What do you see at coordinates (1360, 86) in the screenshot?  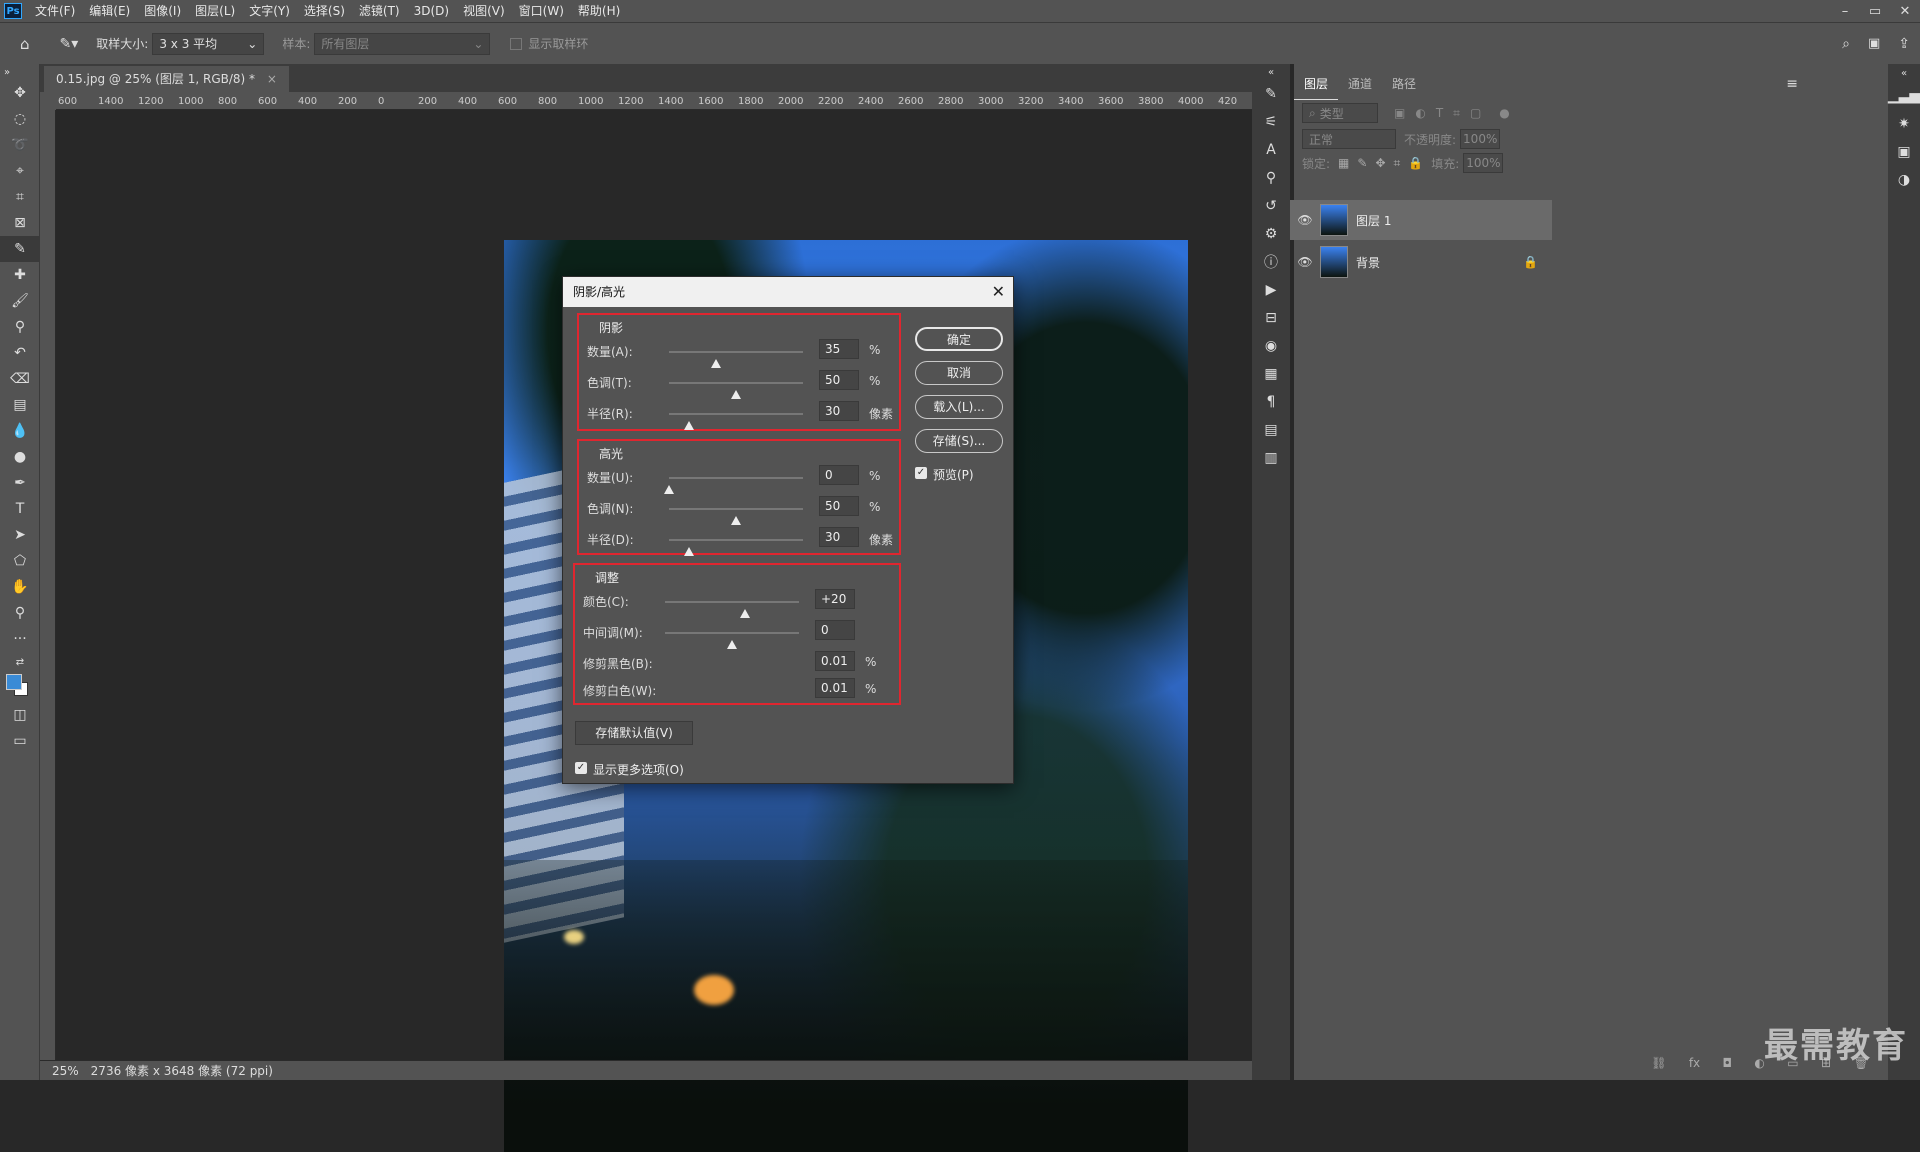 I see `tab-channels: 通道` at bounding box center [1360, 86].